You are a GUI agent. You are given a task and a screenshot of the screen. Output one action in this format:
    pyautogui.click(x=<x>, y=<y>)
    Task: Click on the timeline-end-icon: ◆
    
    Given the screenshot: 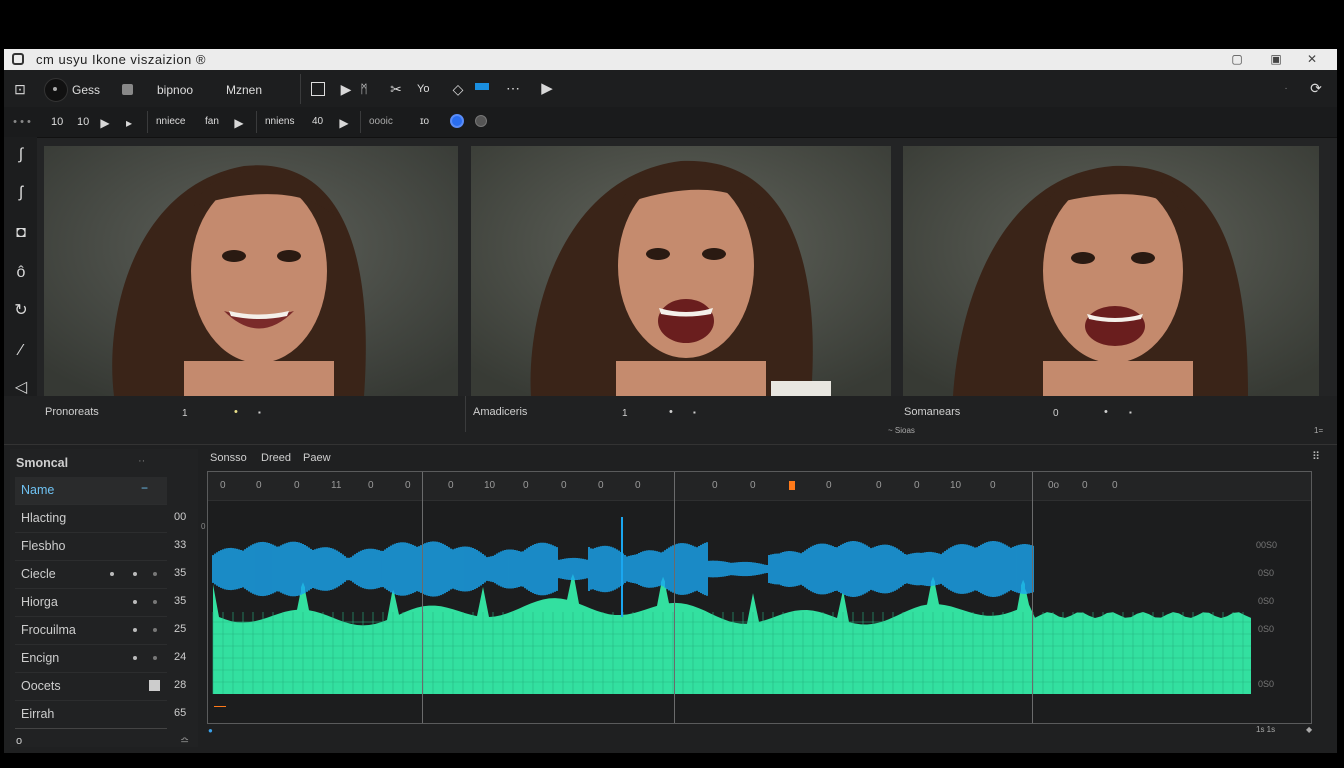 What is the action you would take?
    pyautogui.click(x=1309, y=729)
    